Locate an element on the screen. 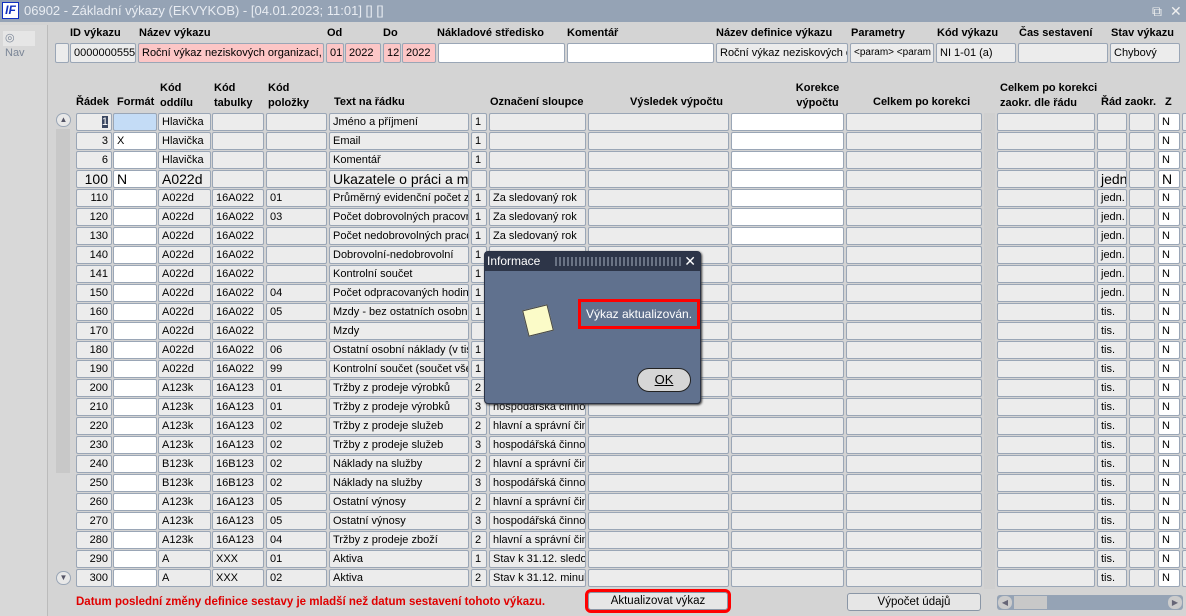 The width and height of the screenshot is (1186, 616). text-cell: Aktiva is located at coordinates (399, 578).